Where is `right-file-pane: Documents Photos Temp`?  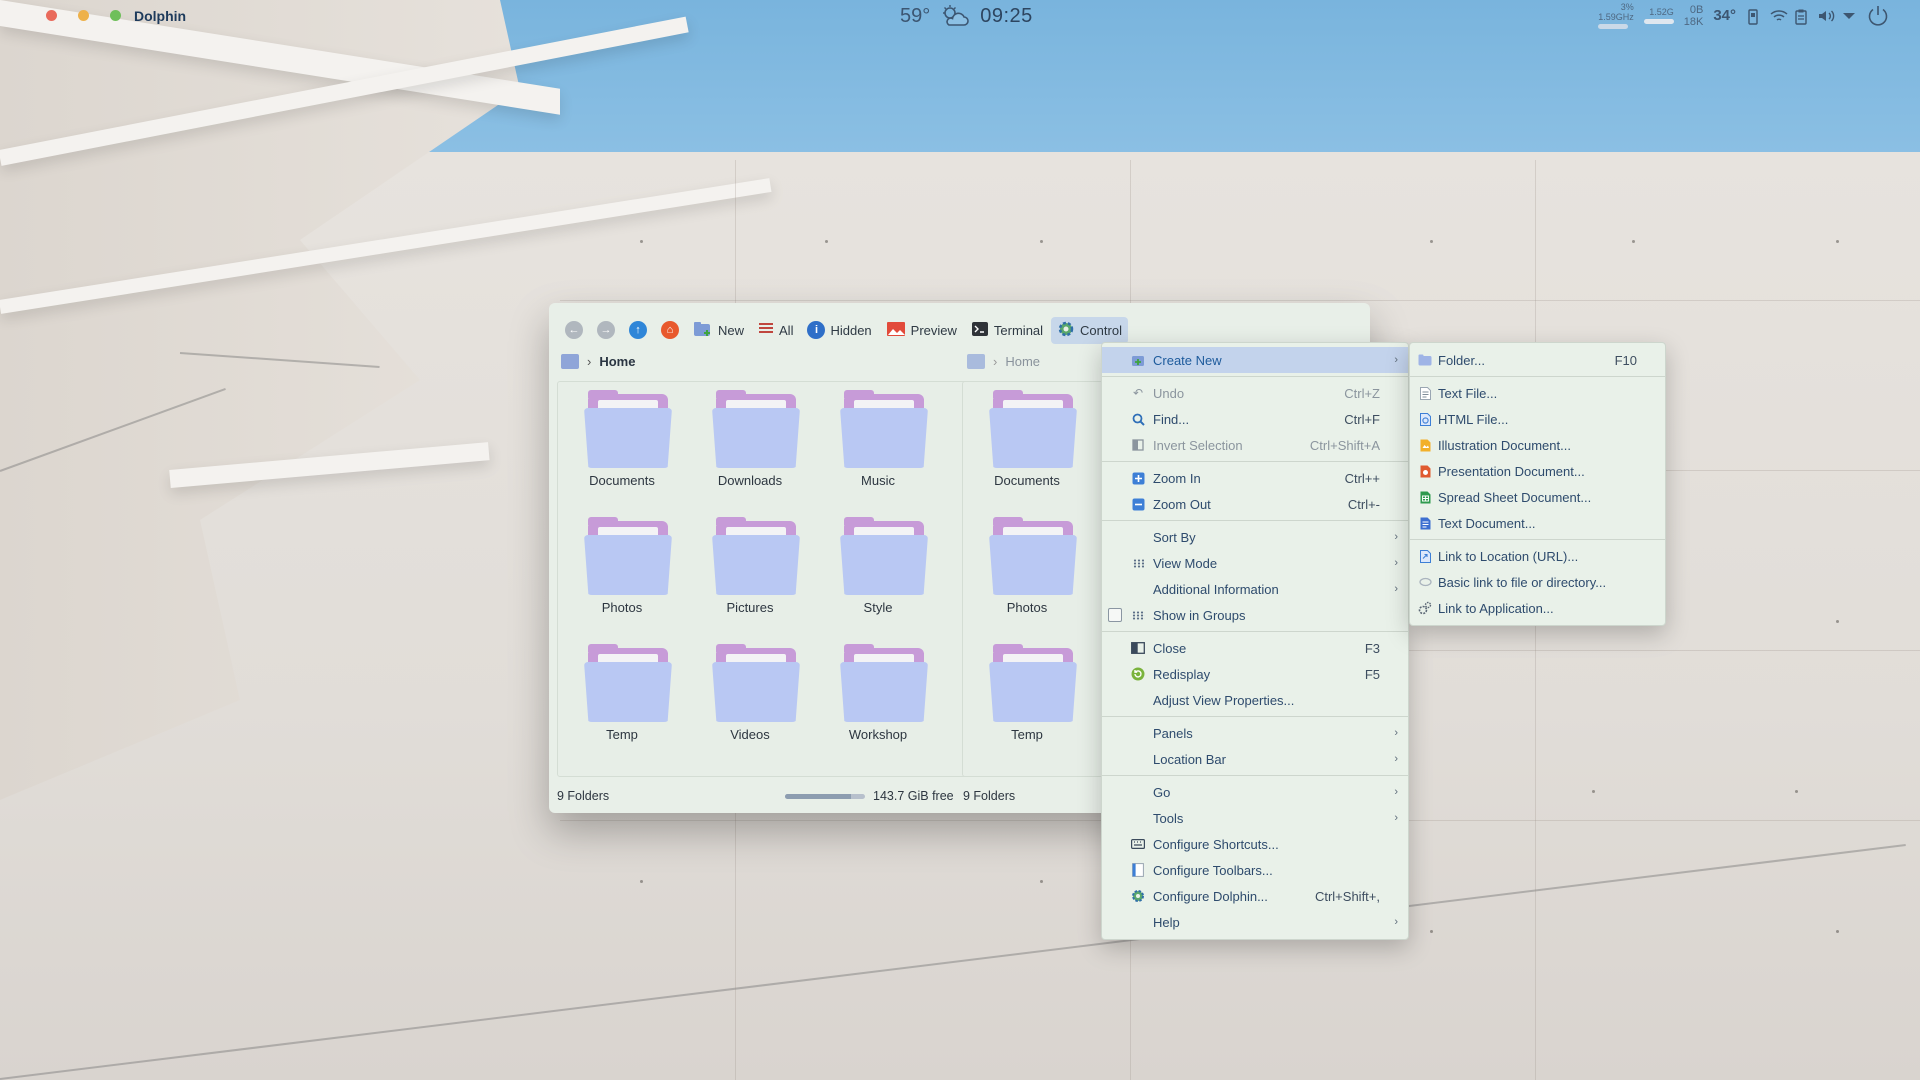
right-file-pane: Documents Photos Temp is located at coordinates (1032, 579).